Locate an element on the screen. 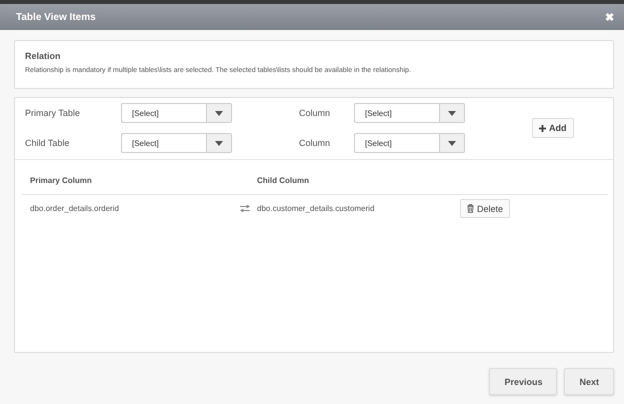 The width and height of the screenshot is (624, 404). add-button: Add is located at coordinates (553, 128).